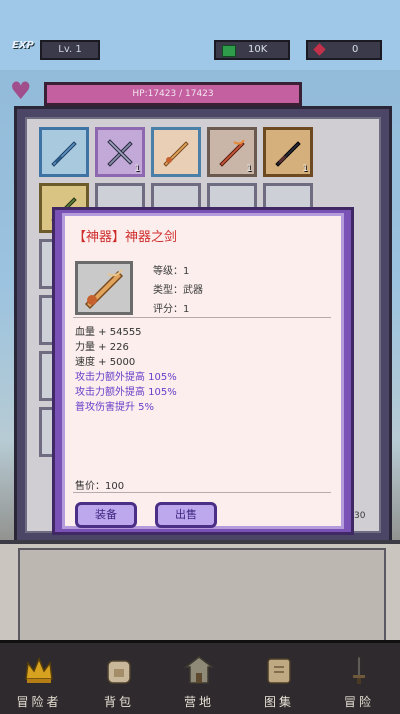 The width and height of the screenshot is (400, 714). Describe the element at coordinates (319, 49) in the screenshot. I see `ruby-icon` at that location.